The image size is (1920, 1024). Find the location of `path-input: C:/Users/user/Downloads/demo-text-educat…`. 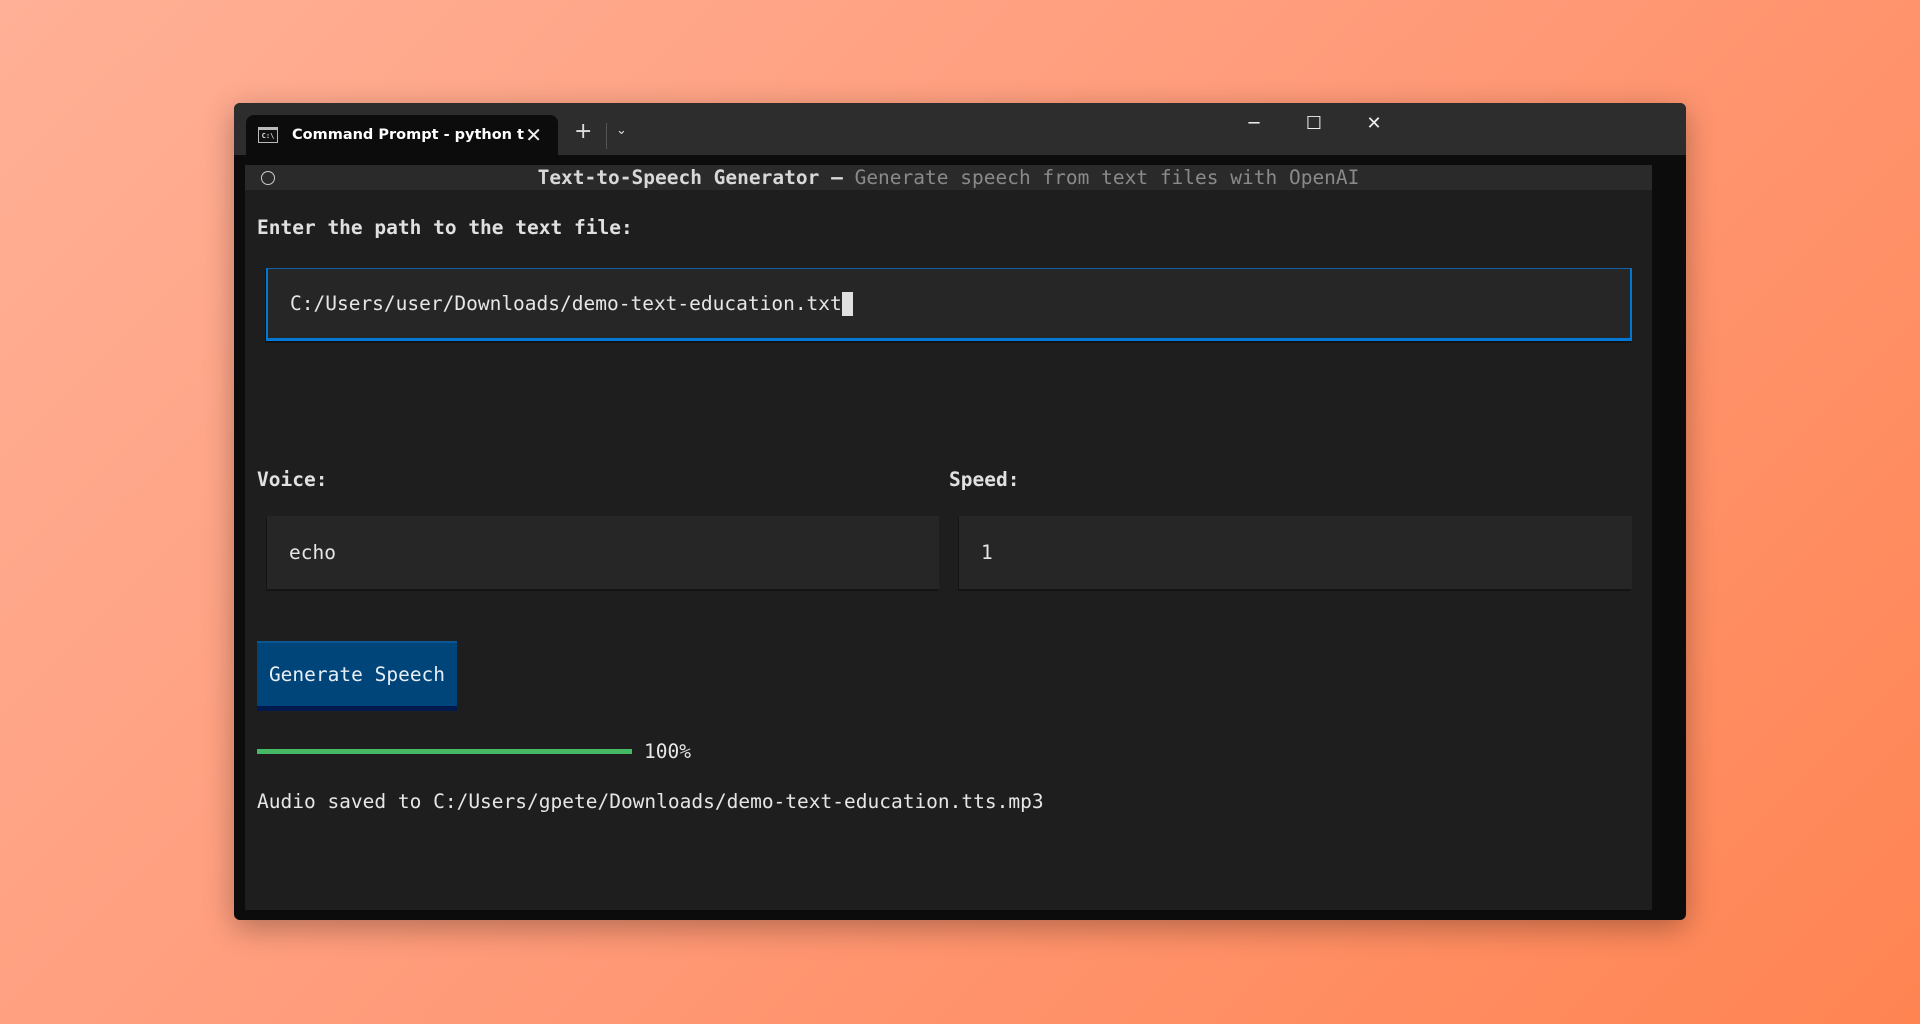

path-input: C:/Users/user/Downloads/demo-text-educat… is located at coordinates (949, 304).